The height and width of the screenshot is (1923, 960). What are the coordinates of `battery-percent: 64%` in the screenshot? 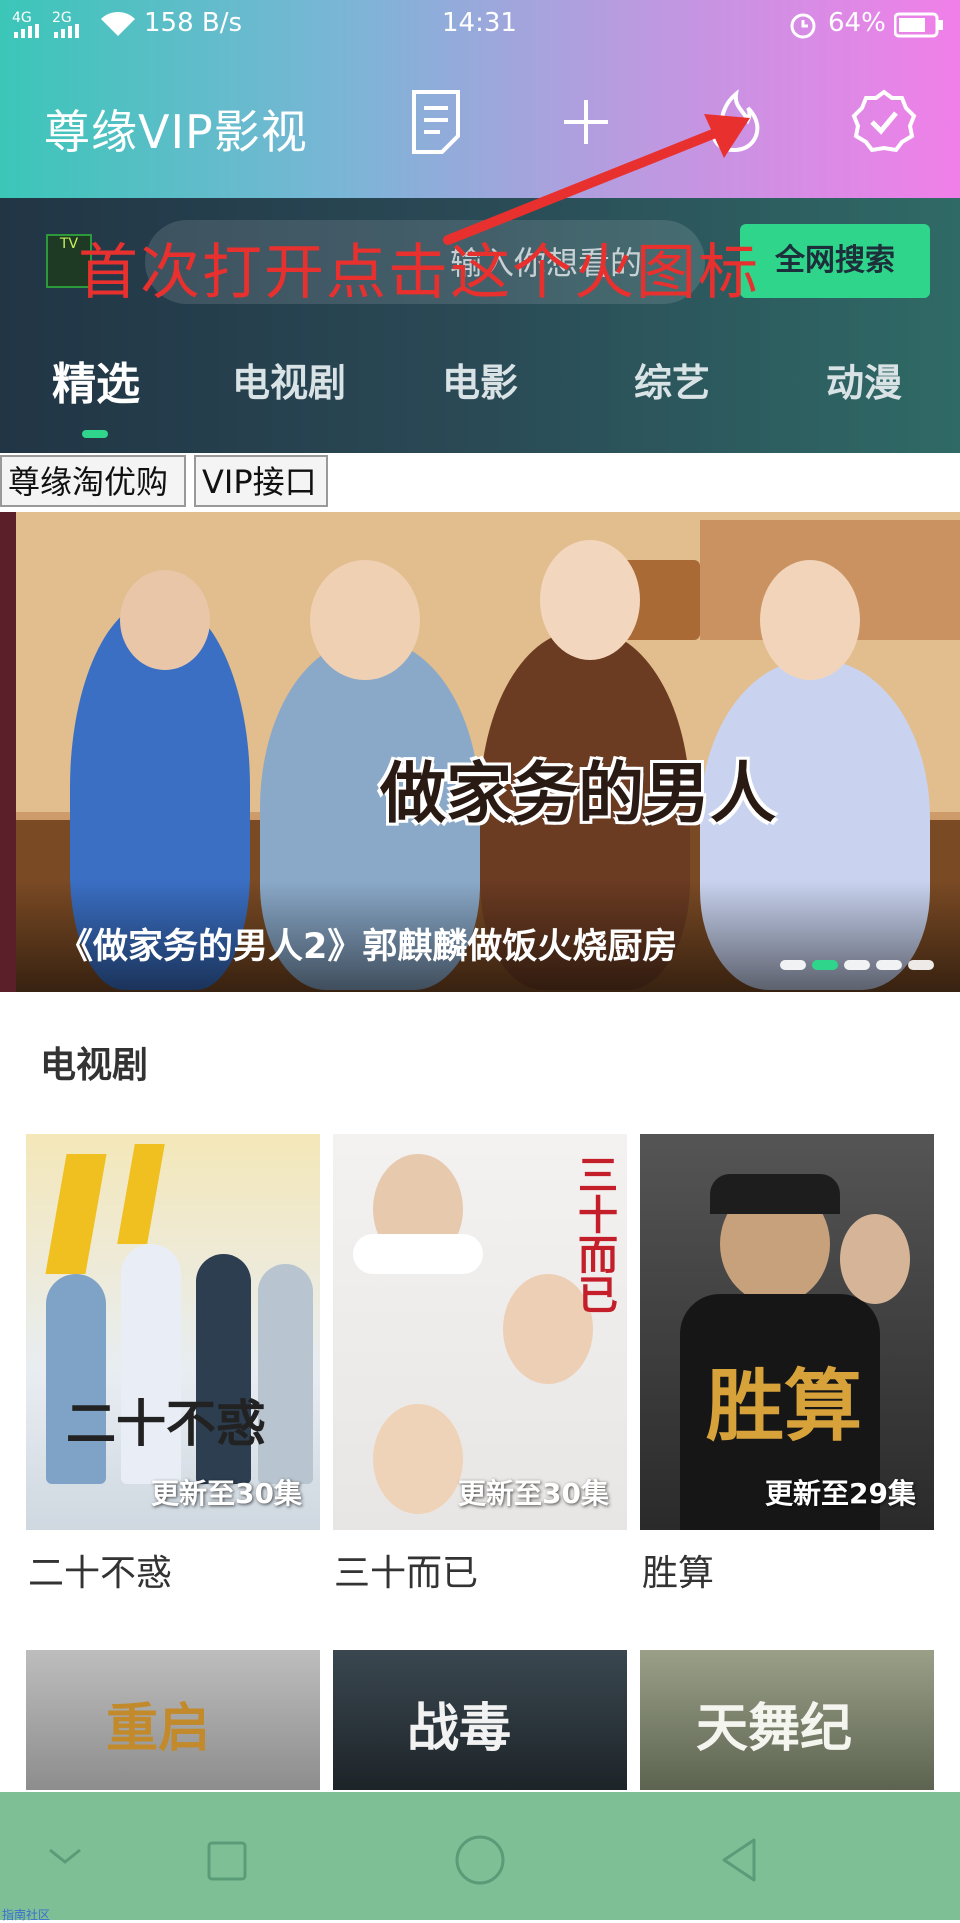 It's located at (857, 23).